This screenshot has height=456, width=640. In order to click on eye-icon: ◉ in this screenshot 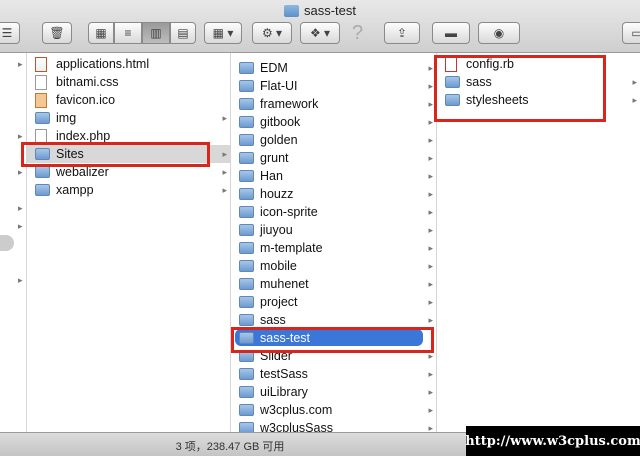, I will do `click(499, 33)`.